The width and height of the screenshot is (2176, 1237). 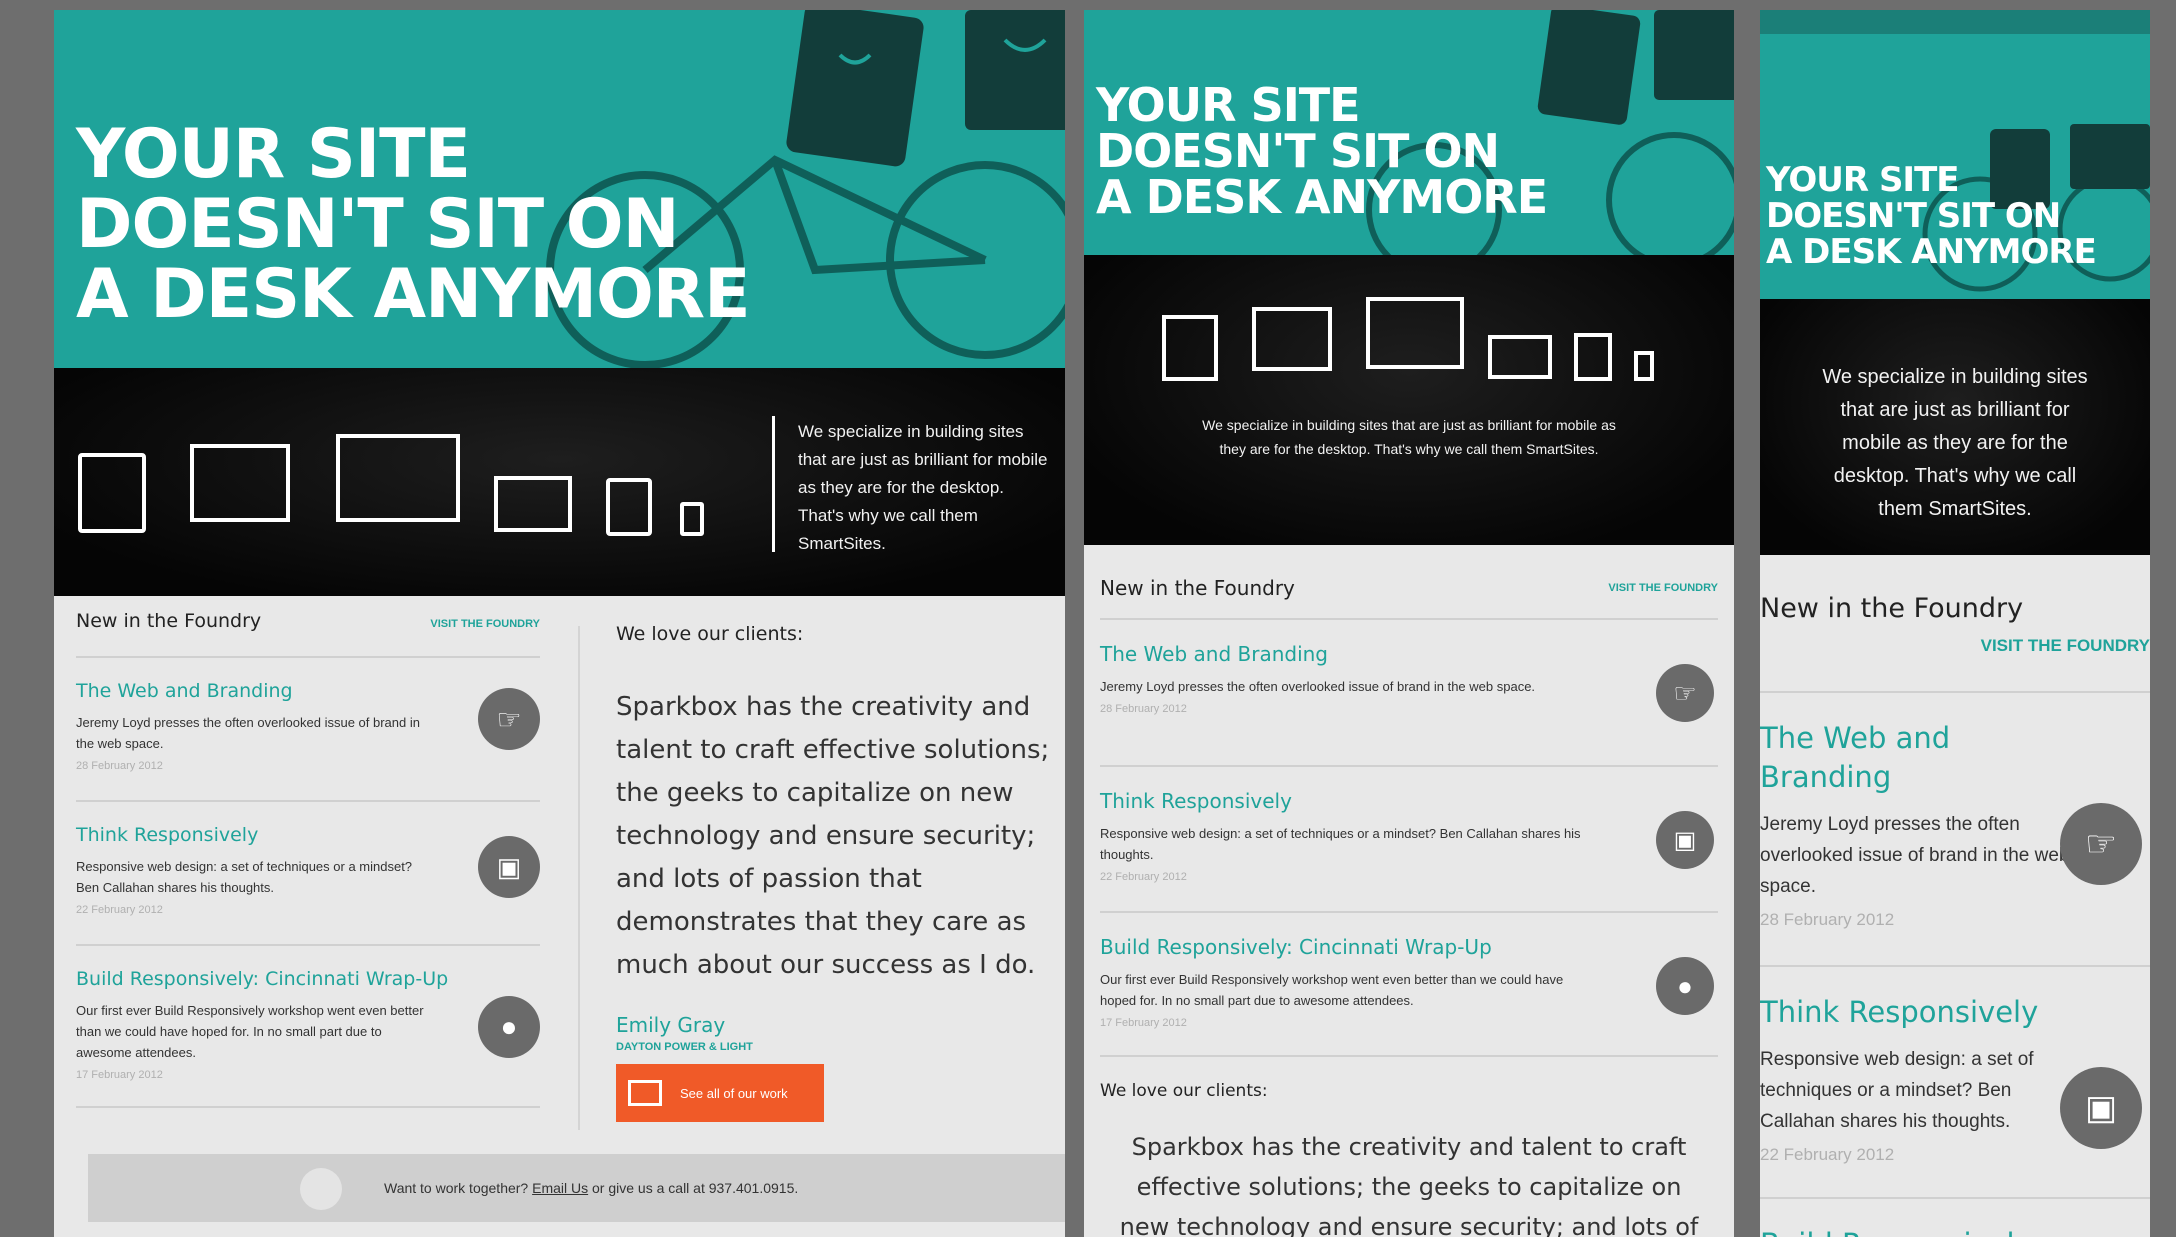 I want to click on sparkbox-logo-icon, so click(x=321, y=1189).